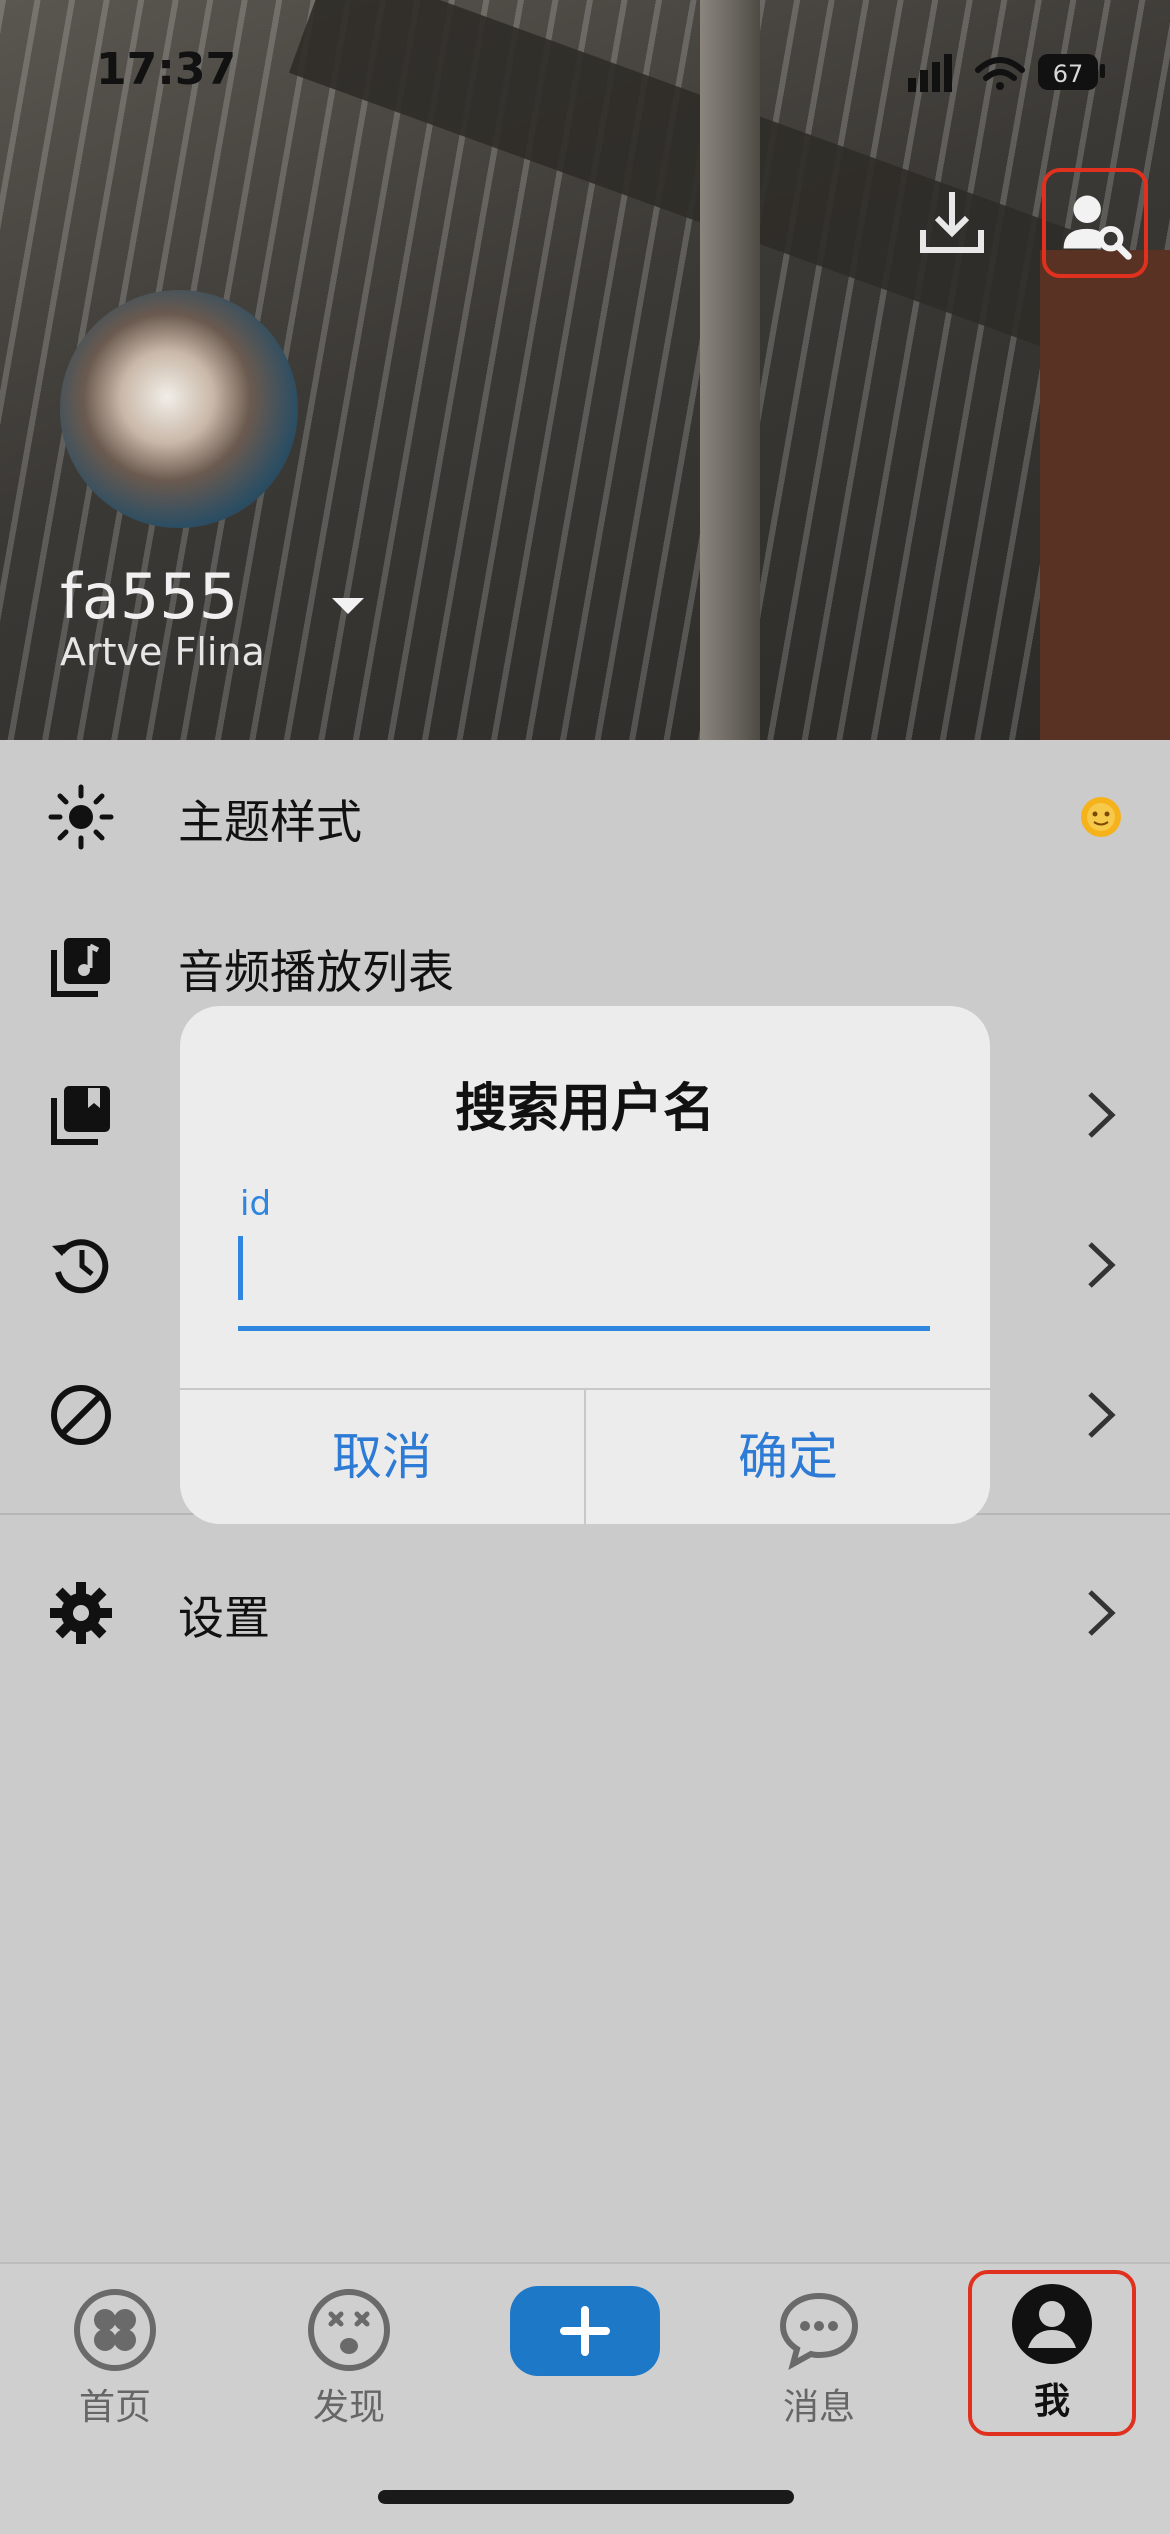  I want to click on tab-home: 首页, so click(115, 2360).